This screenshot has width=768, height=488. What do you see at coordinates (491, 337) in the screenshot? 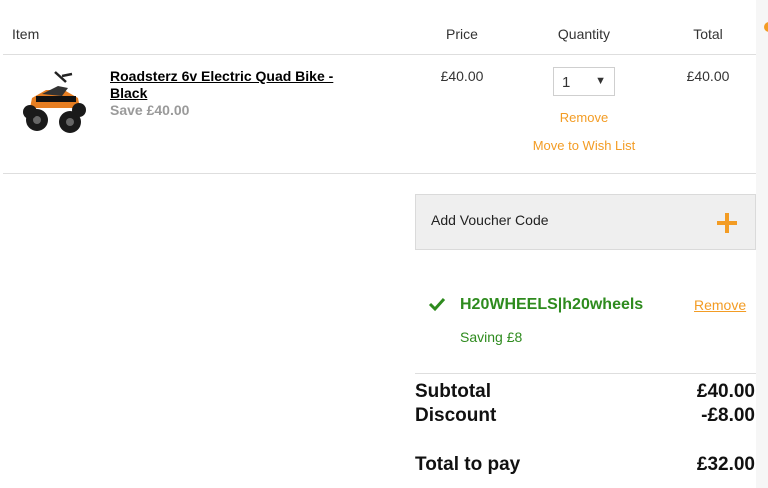
I see `voucher-saving-text: Saving £8` at bounding box center [491, 337].